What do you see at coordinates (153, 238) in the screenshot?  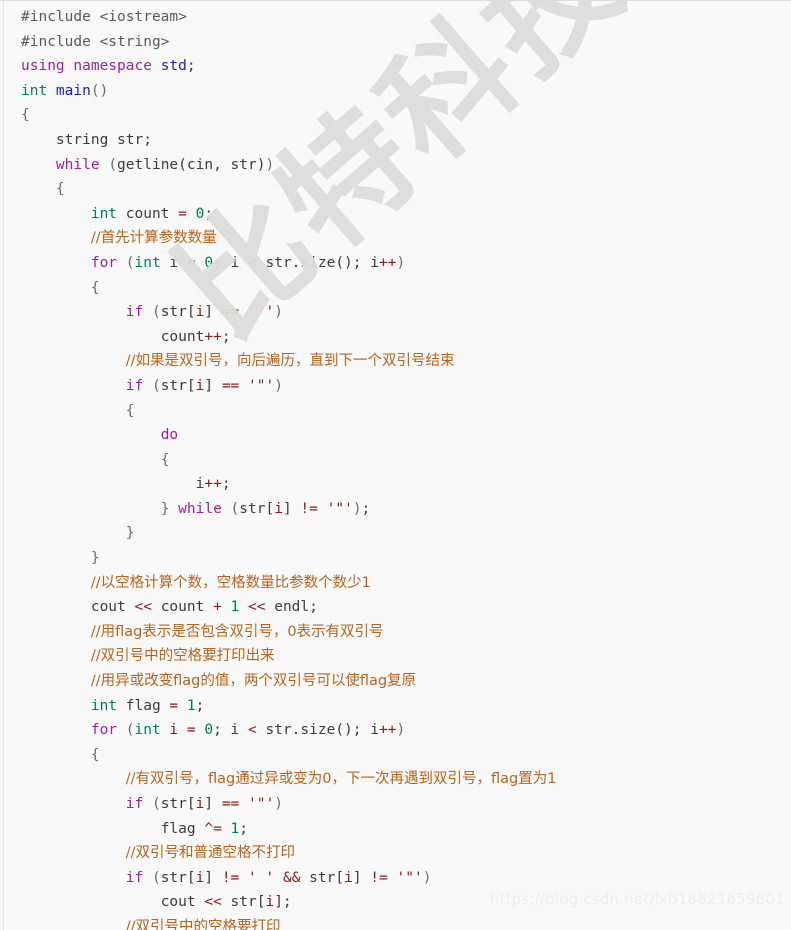 I see `code-token-cm: //首先计算参数数量` at bounding box center [153, 238].